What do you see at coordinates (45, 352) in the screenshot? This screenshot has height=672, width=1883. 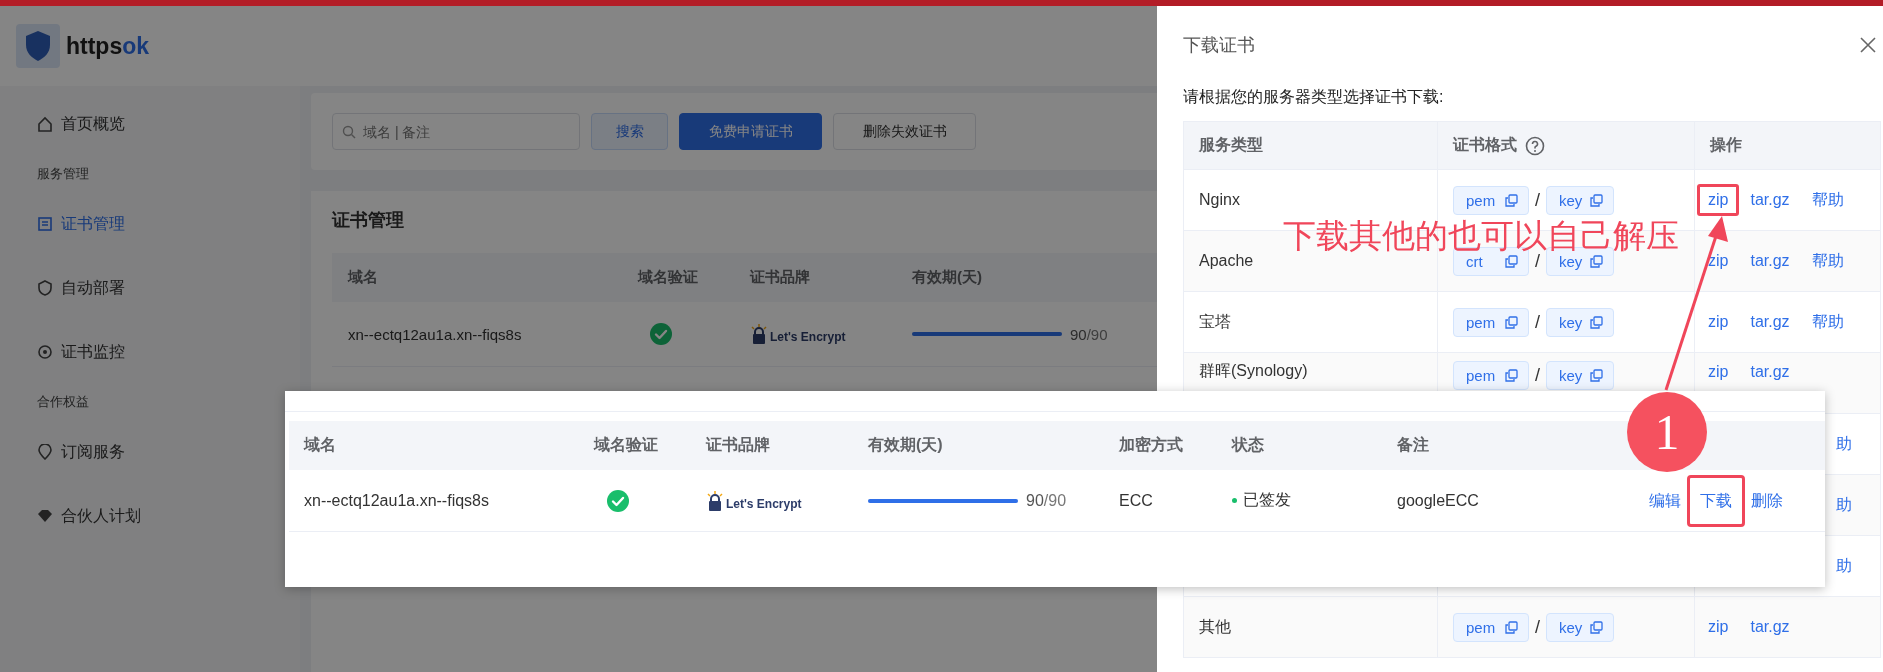 I see `target-icon` at bounding box center [45, 352].